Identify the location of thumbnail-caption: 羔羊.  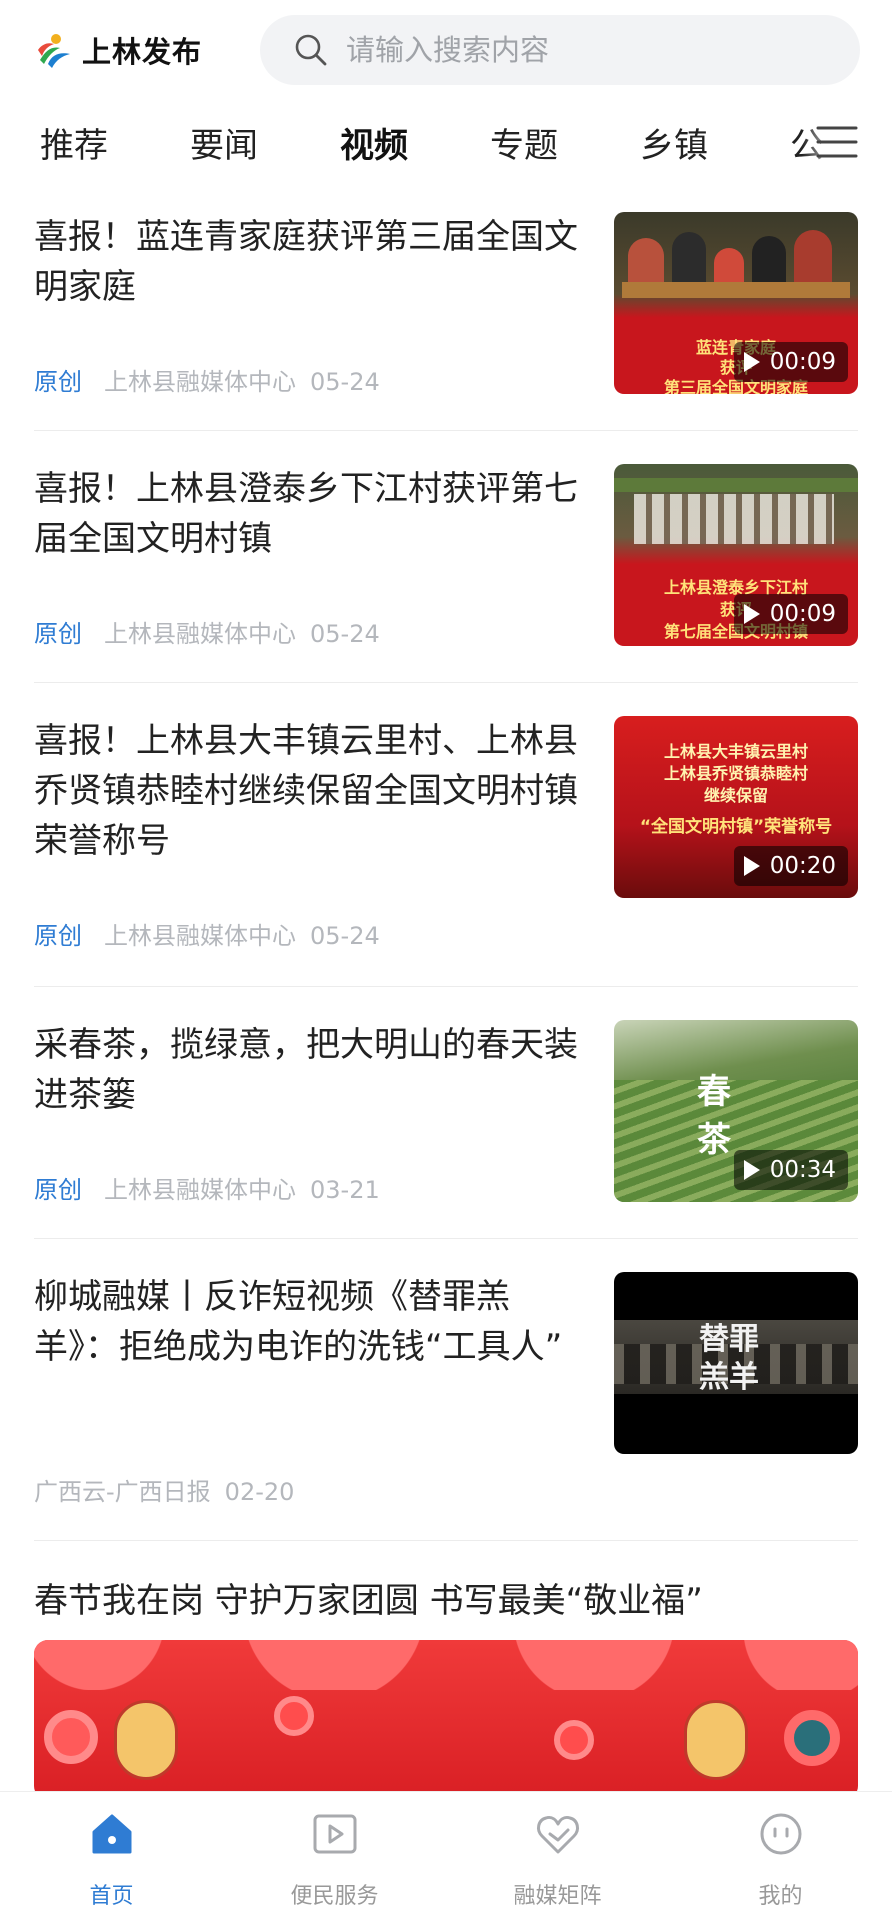
(729, 1377).